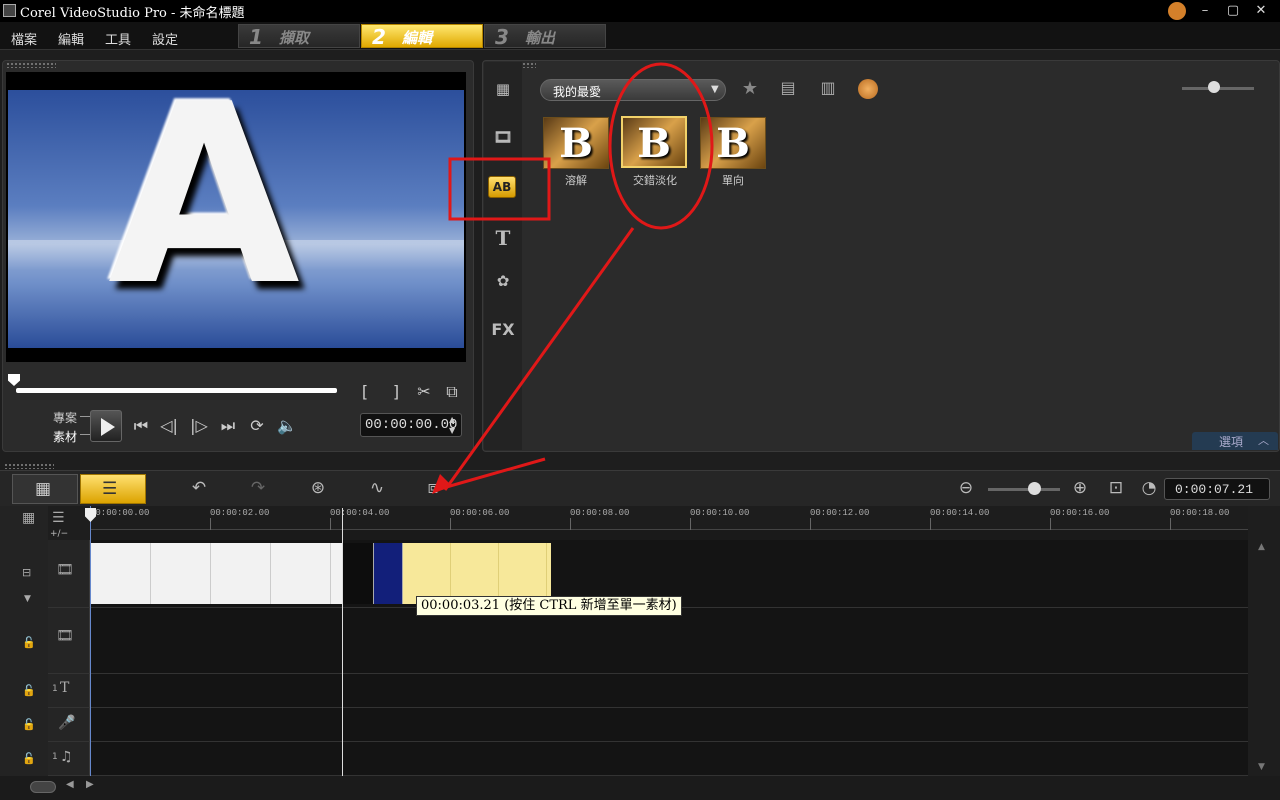 This screenshot has height=800, width=1280. I want to click on highlight-ellipse, so click(661, 146).